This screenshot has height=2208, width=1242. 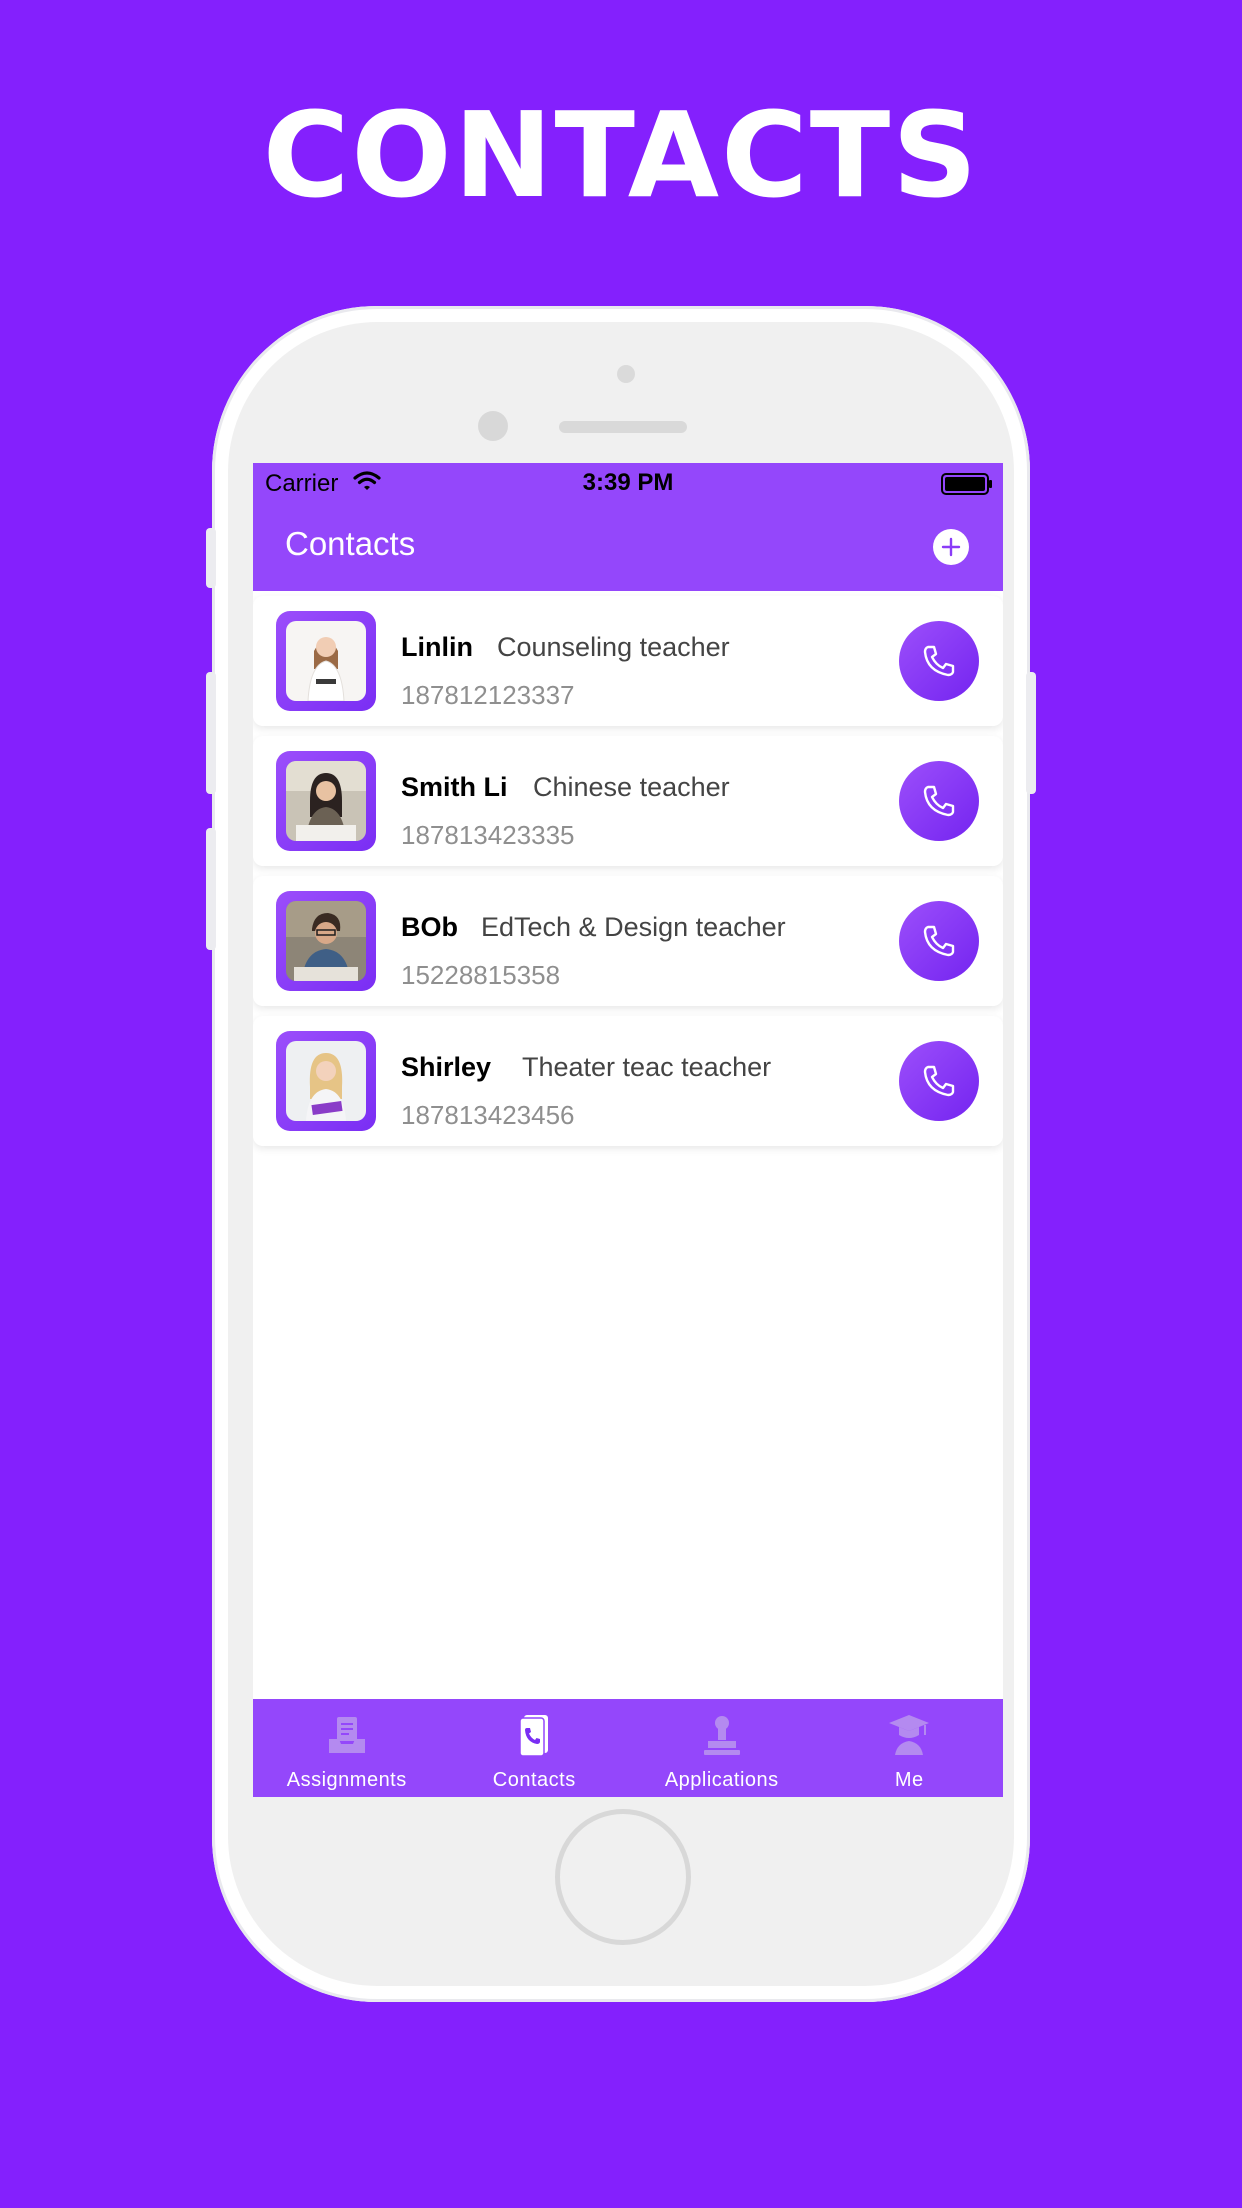 I want to click on contact-role: Counseling teacher, so click(x=613, y=647).